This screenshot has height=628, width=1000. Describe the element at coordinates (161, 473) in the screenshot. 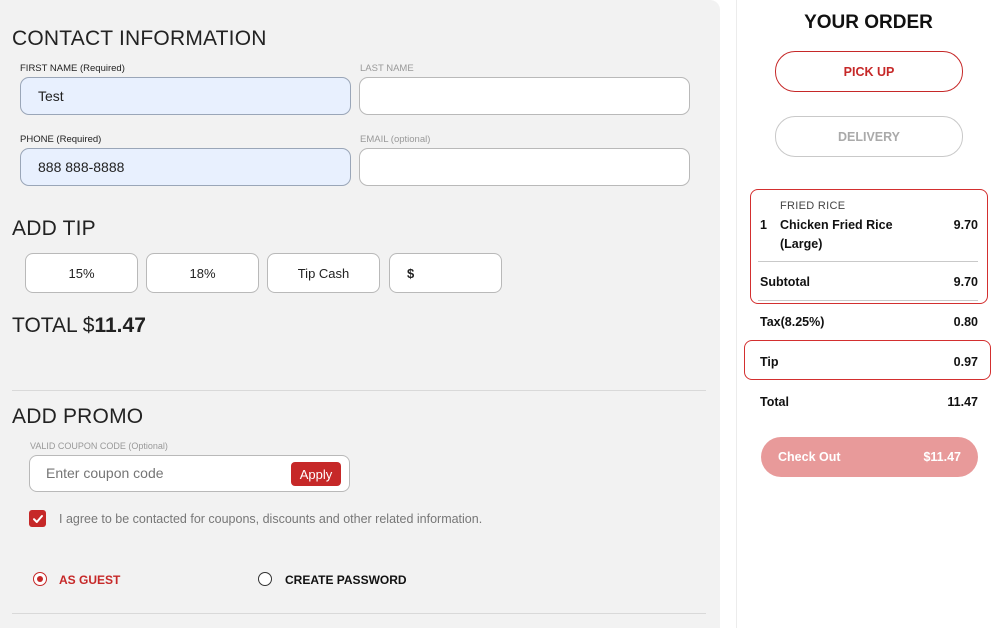

I see `coupon-input` at that location.